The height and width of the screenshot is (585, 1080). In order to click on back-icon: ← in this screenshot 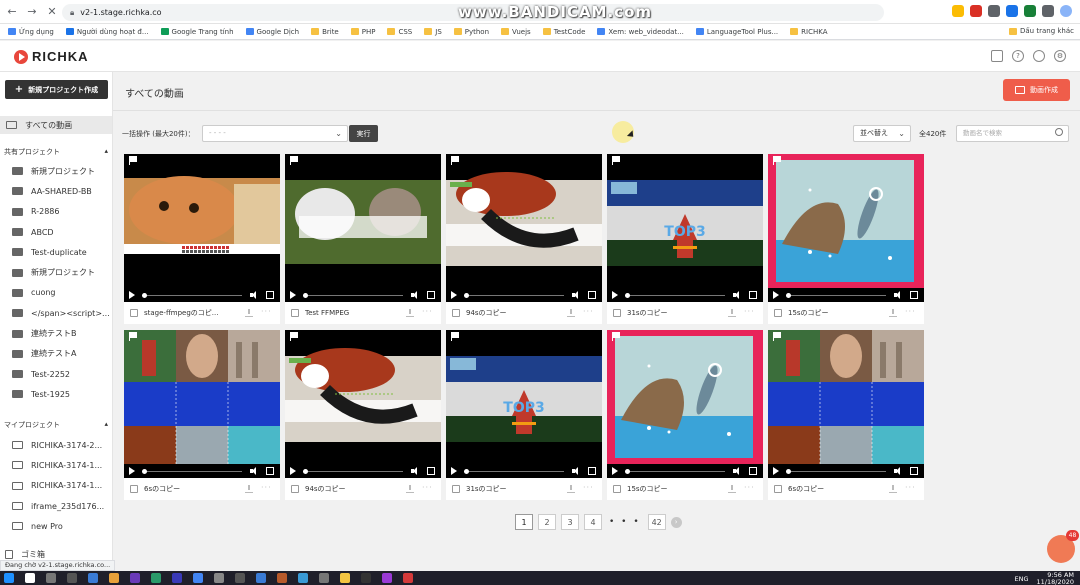, I will do `click(12, 11)`.